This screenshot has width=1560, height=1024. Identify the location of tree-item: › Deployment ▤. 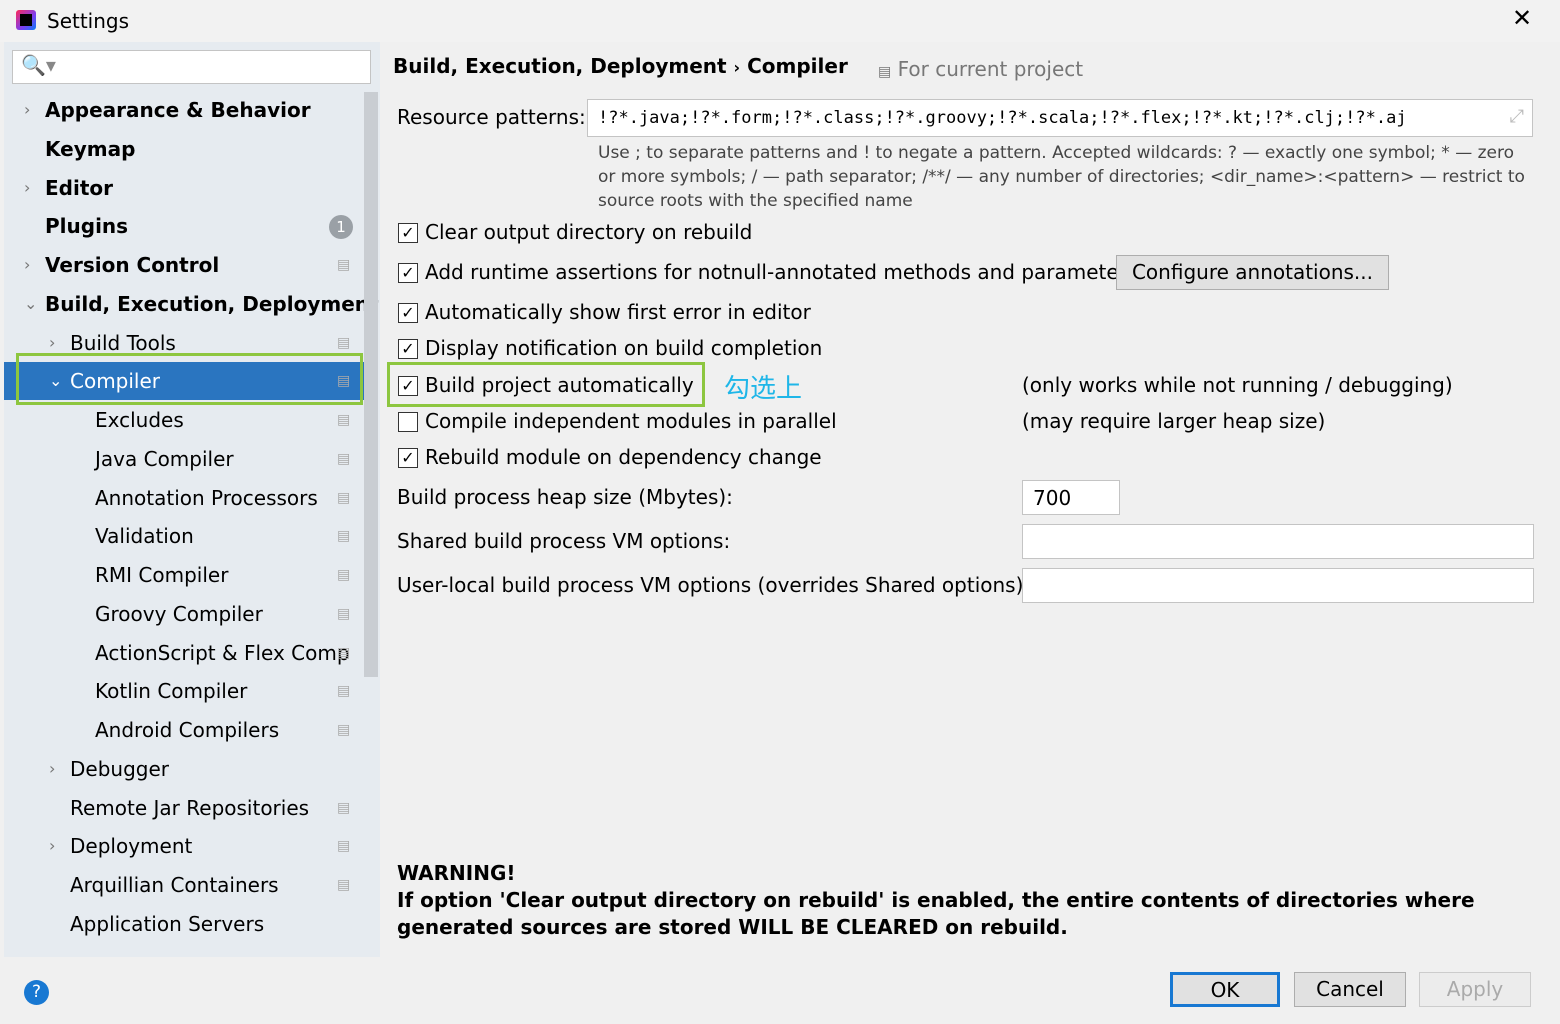
(184, 846).